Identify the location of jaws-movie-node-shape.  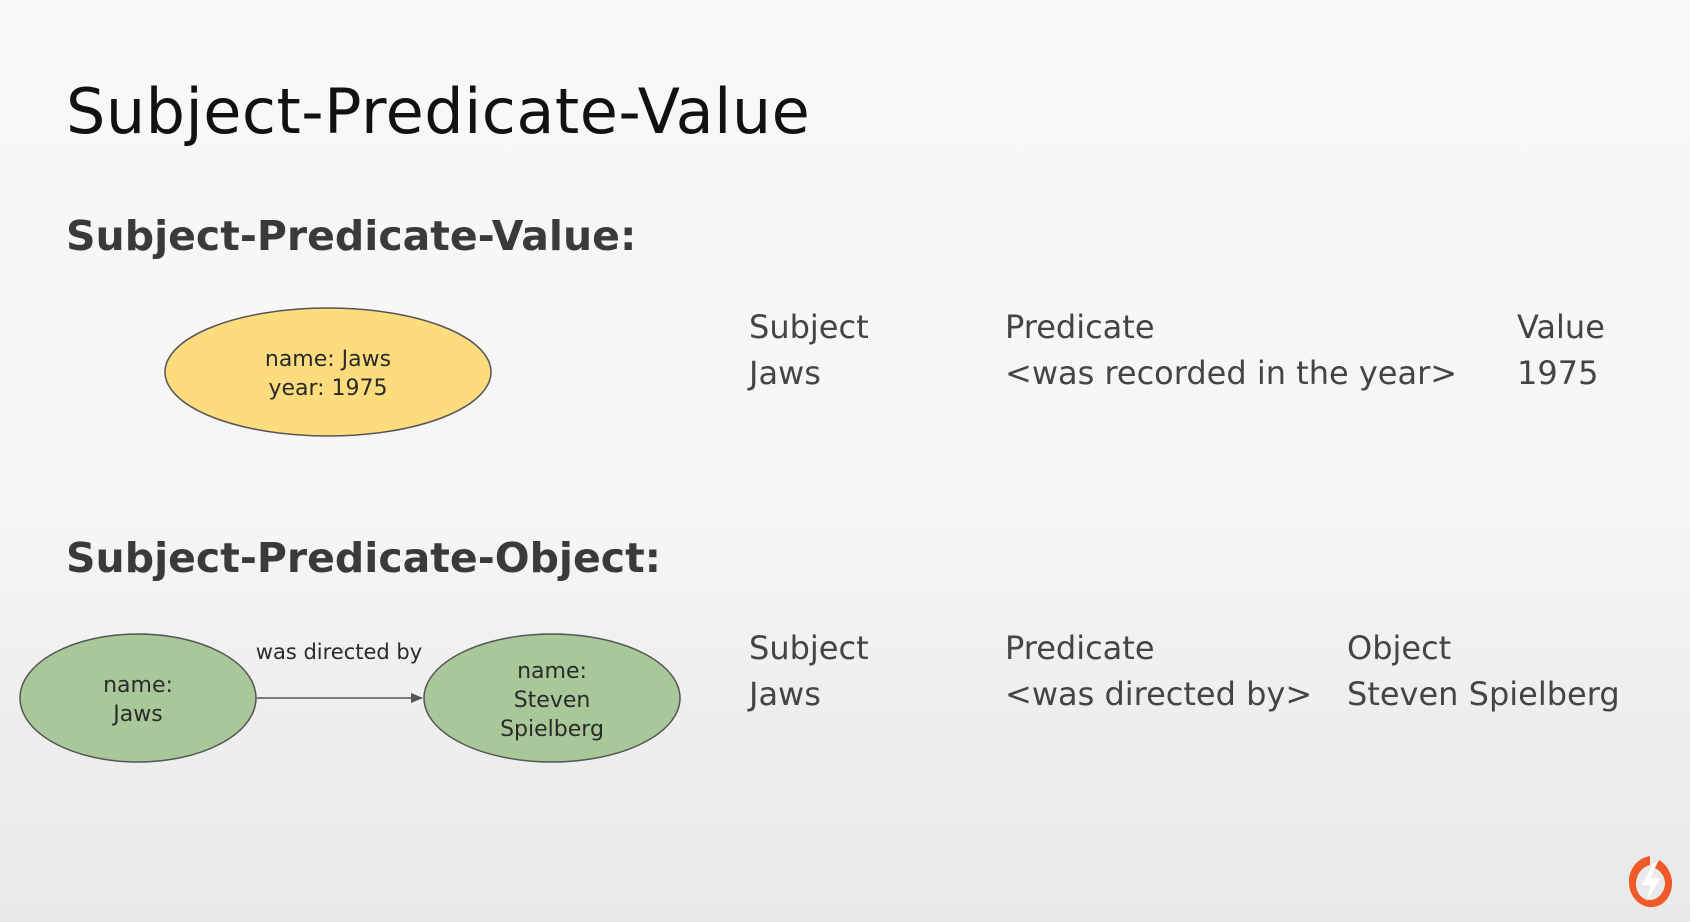
(328, 372).